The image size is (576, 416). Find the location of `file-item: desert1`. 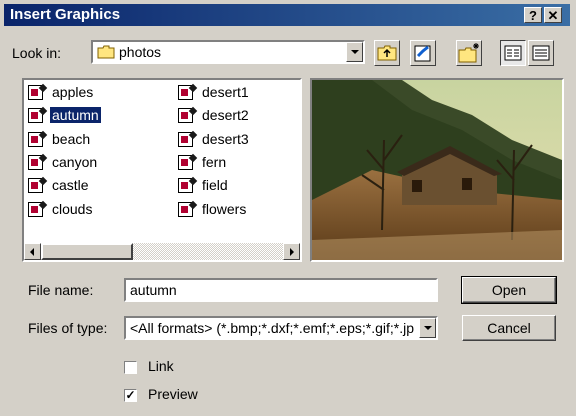

file-item: desert1 is located at coordinates (213, 92).